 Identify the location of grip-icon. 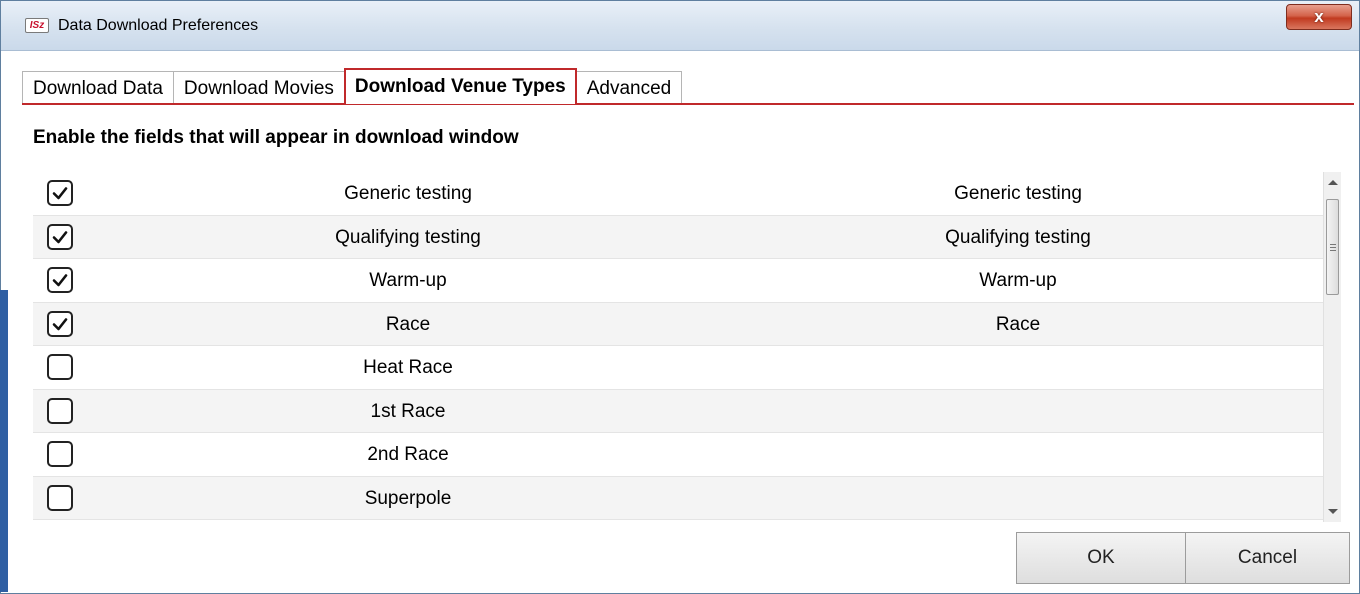
(1333, 247).